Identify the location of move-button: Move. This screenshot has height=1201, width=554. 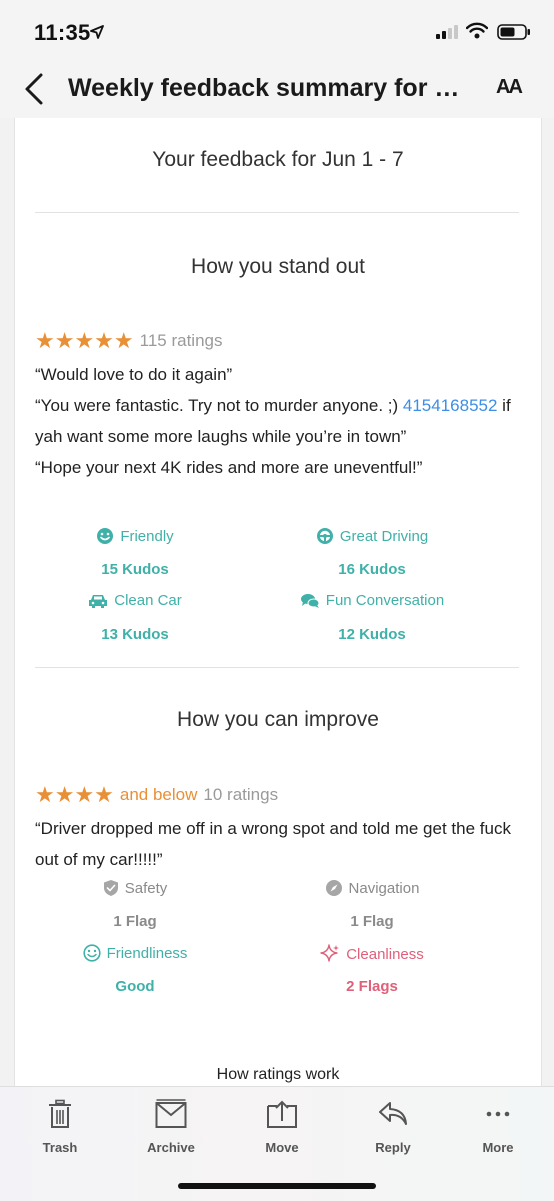
(282, 1127).